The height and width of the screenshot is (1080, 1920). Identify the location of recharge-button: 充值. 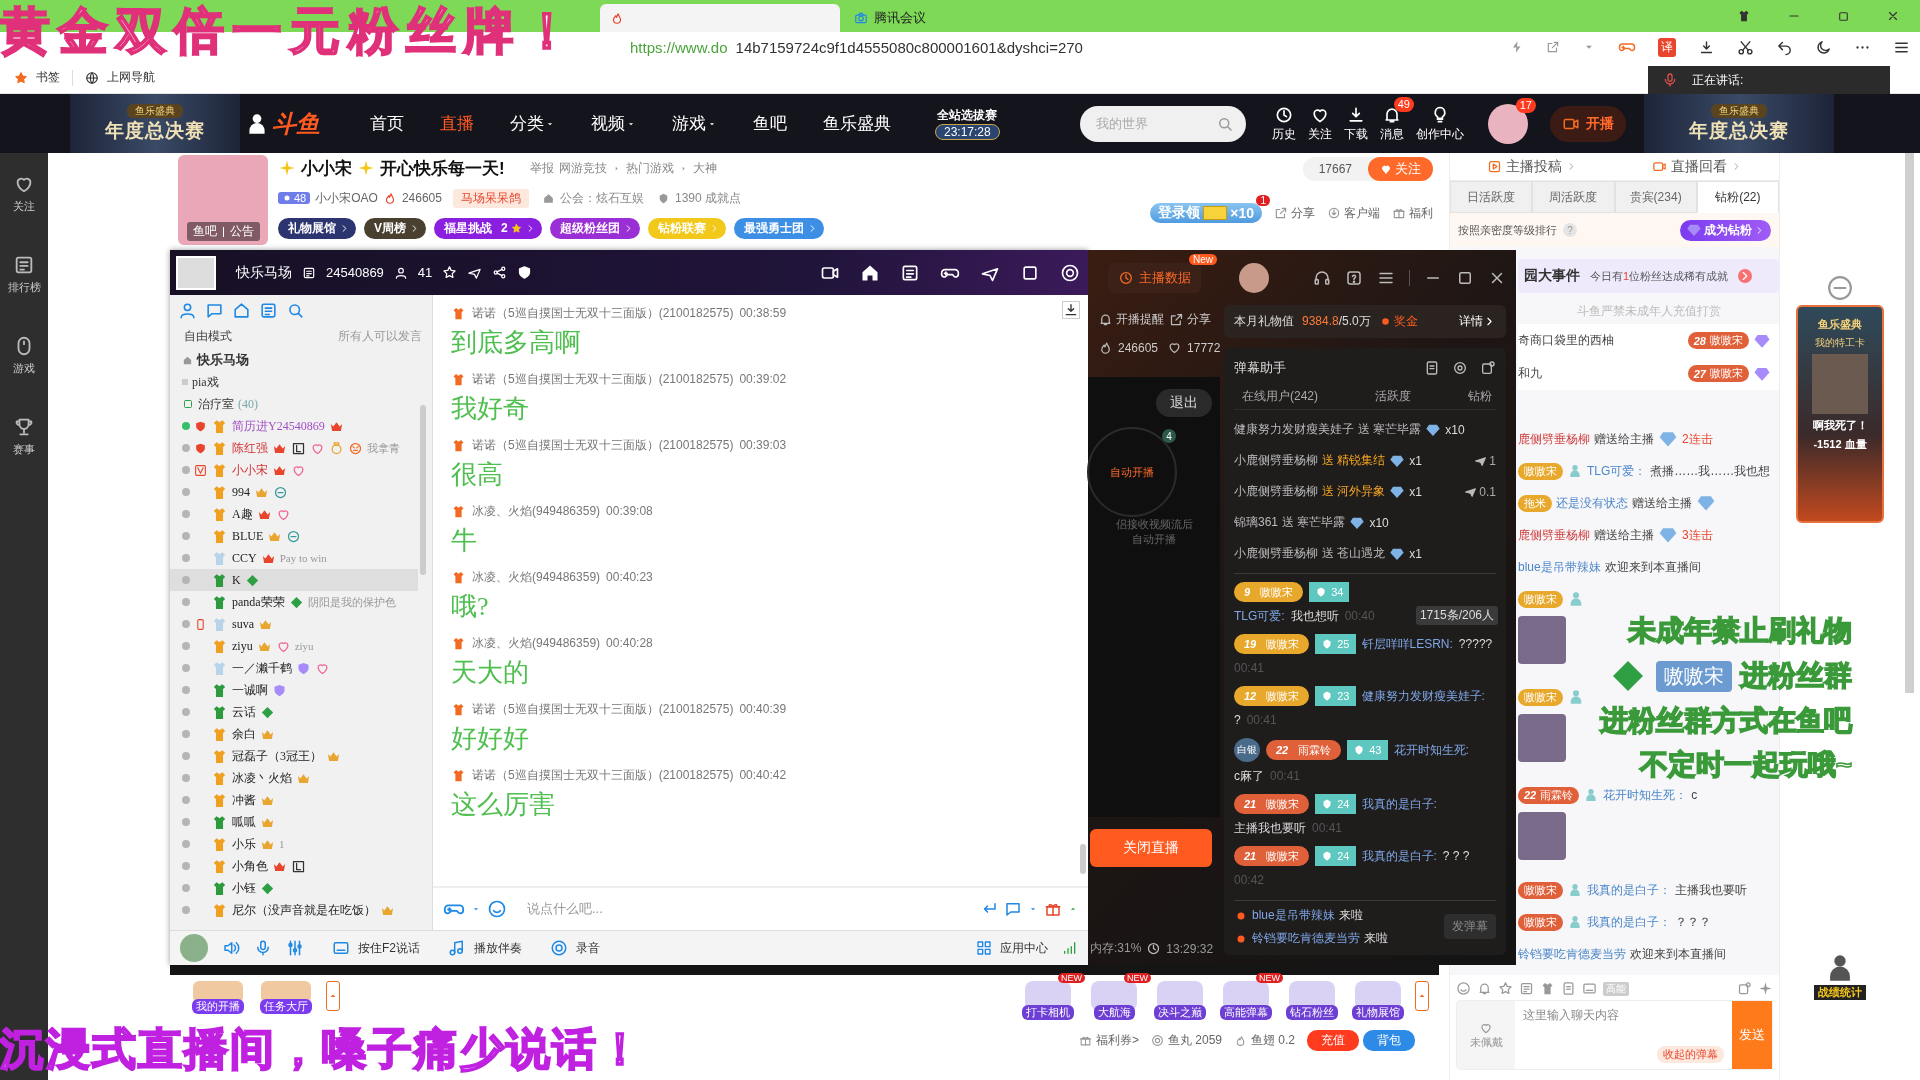
(1333, 1040).